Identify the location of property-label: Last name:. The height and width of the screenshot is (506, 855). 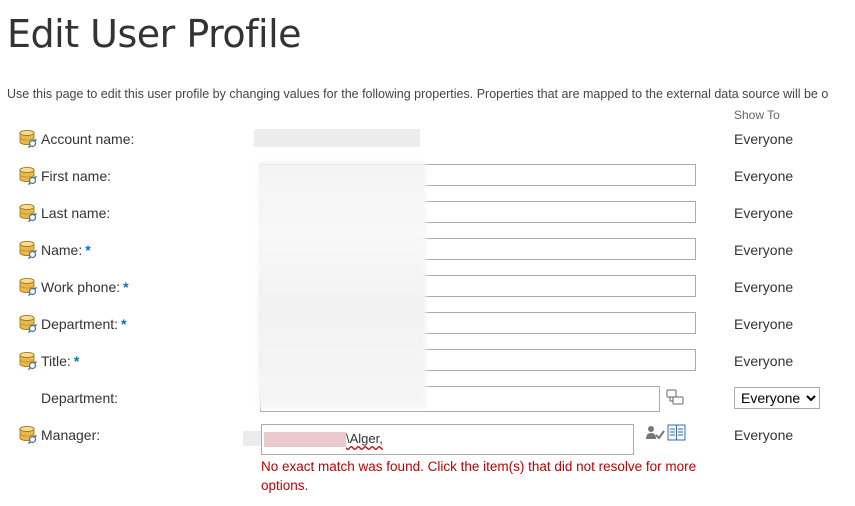
(76, 213).